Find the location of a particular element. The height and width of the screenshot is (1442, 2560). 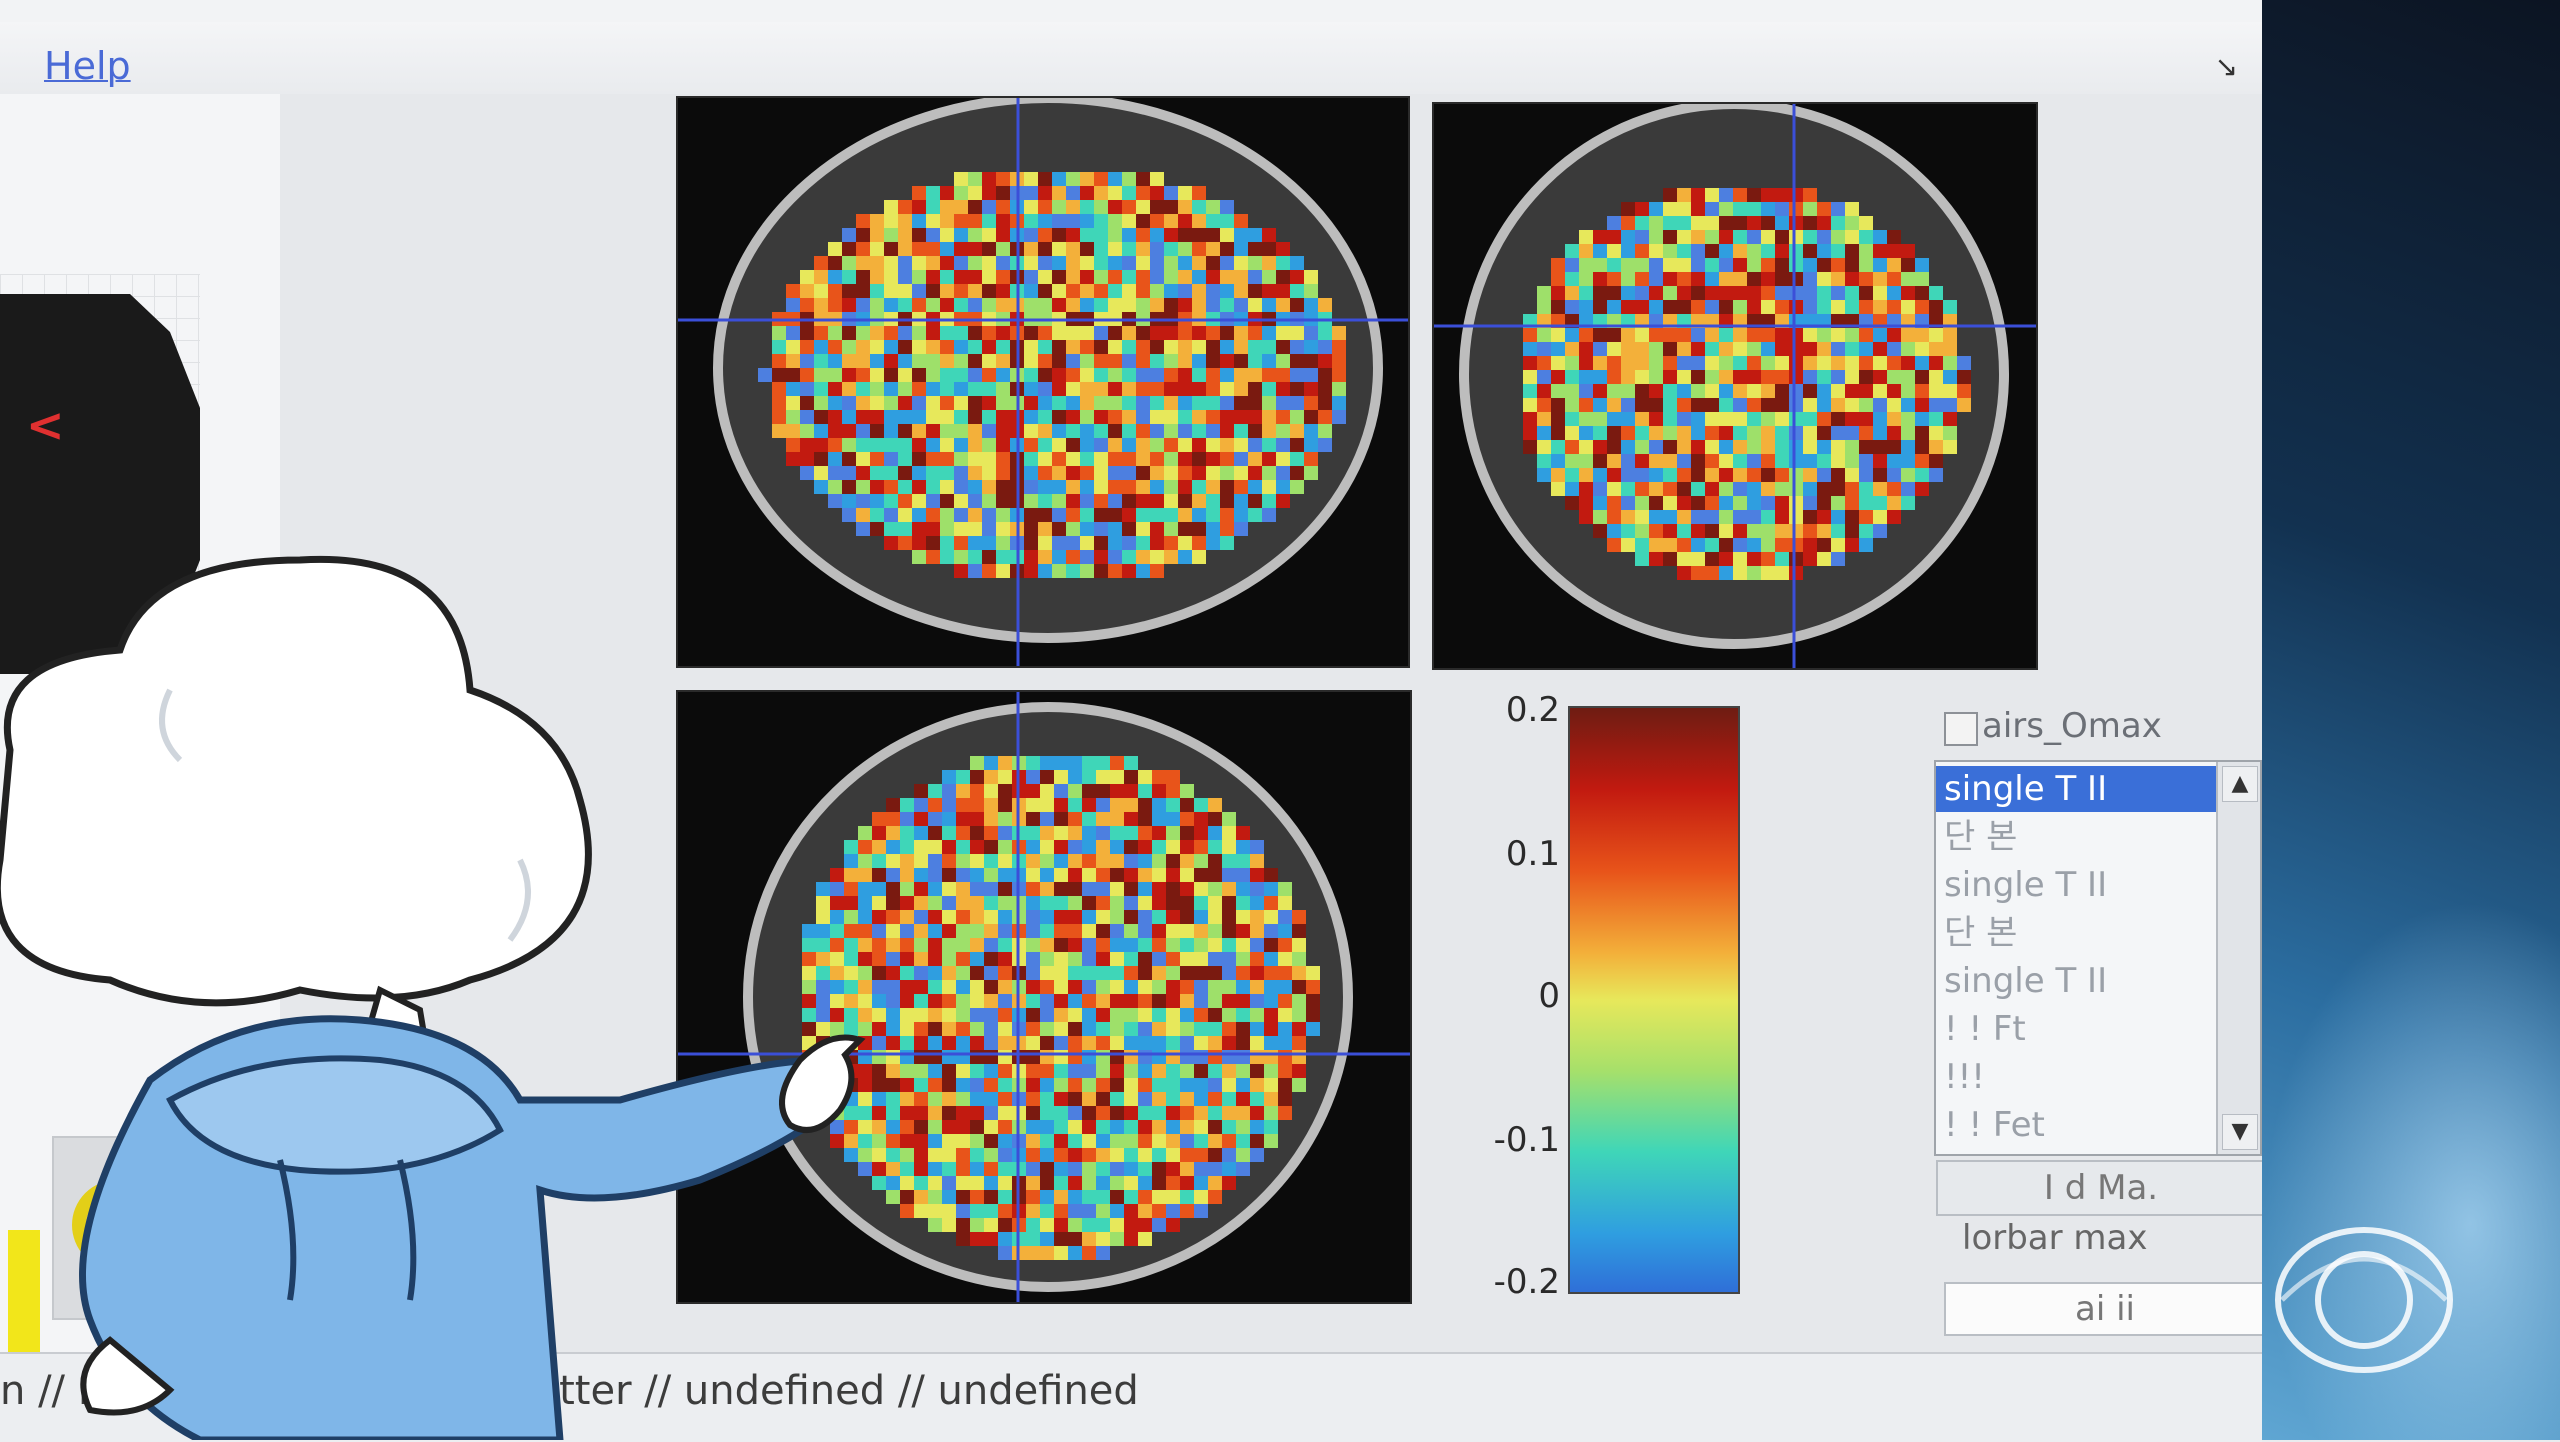

checkbox is located at coordinates (1961, 729).